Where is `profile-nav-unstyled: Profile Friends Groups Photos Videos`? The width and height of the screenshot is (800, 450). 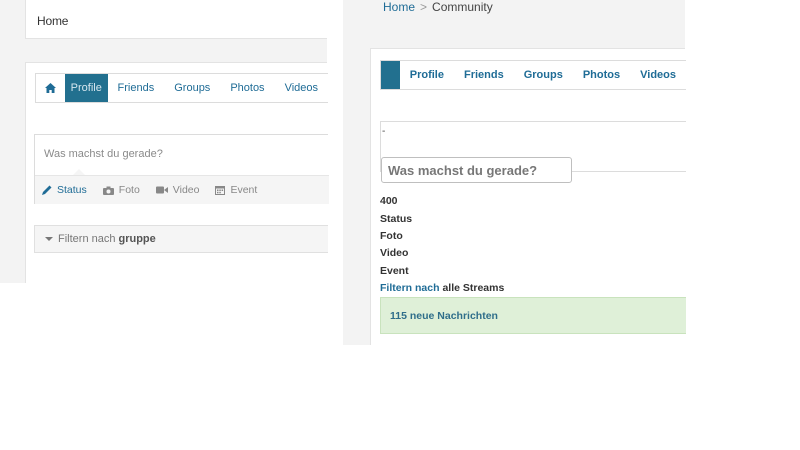
profile-nav-unstyled: Profile Friends Groups Photos Videos is located at coordinates (533, 75).